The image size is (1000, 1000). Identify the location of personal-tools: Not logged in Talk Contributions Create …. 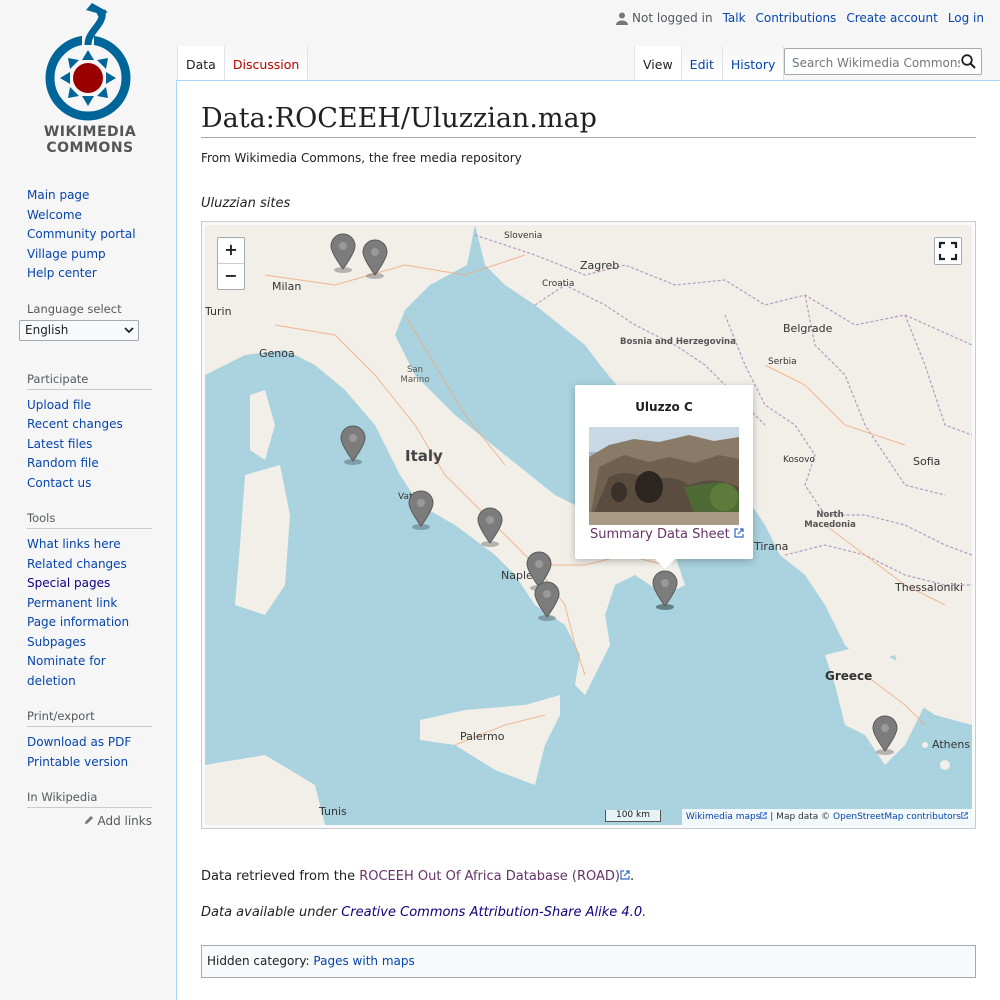
(800, 18).